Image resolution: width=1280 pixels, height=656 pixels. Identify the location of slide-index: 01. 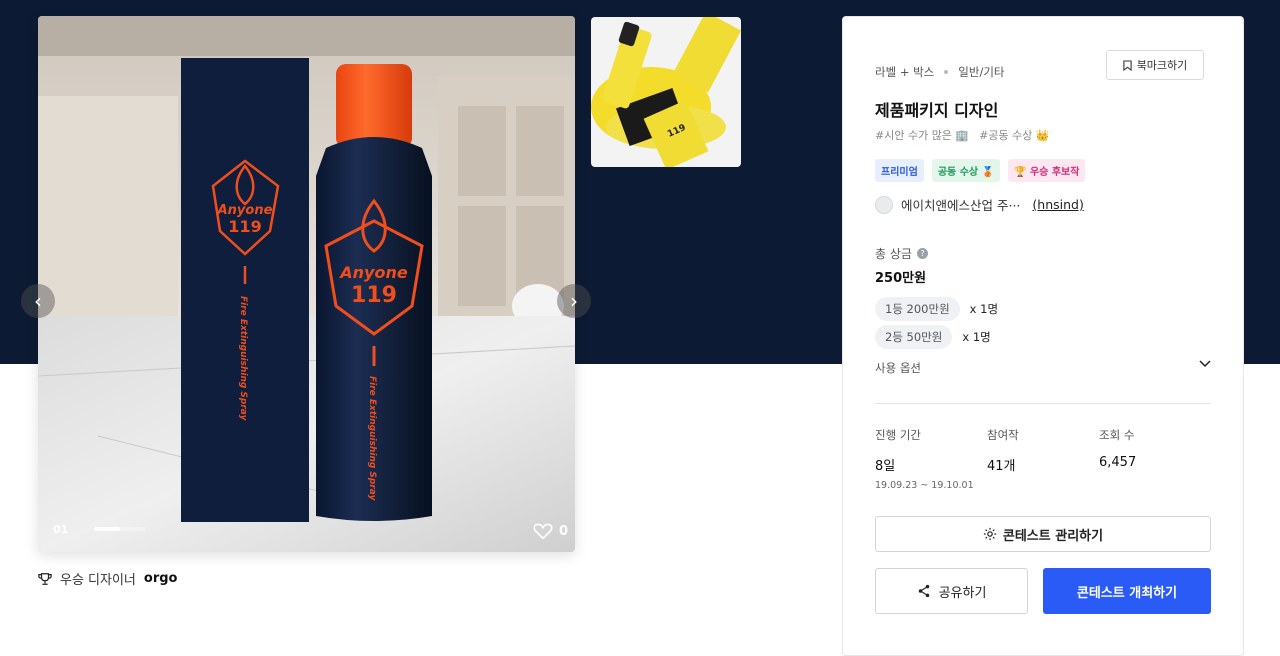
(61, 529).